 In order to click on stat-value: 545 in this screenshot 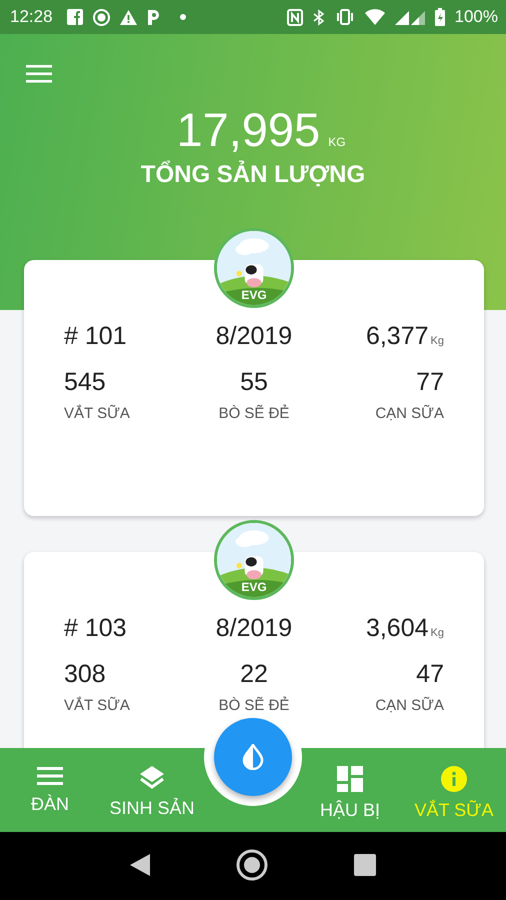, I will do `click(85, 382)`.